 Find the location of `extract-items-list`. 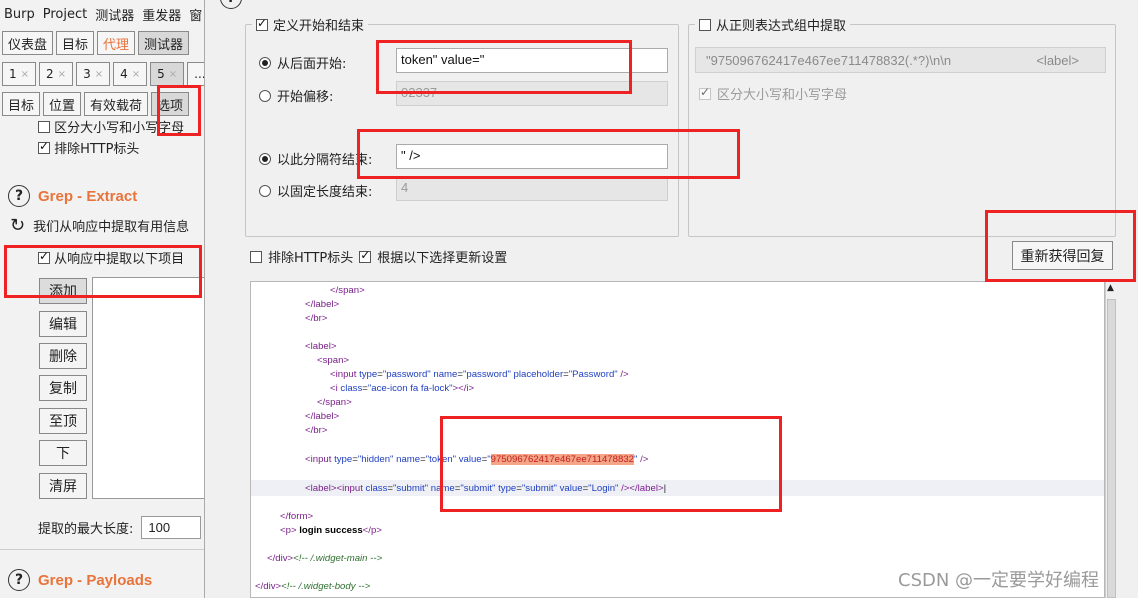

extract-items-list is located at coordinates (148, 388).